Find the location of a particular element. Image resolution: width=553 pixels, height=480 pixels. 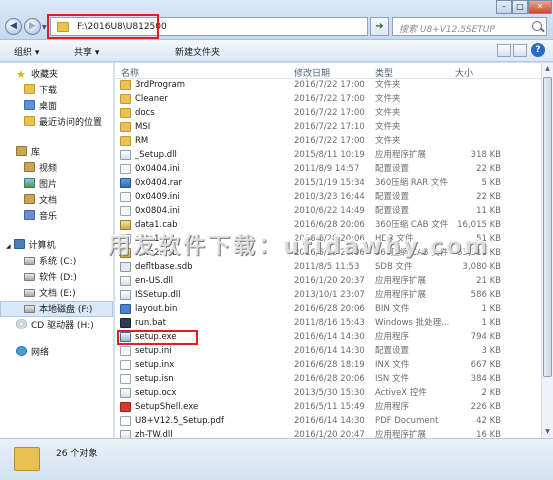

nav-drive-h: CD 驱动器 (H:) is located at coordinates (56, 326).